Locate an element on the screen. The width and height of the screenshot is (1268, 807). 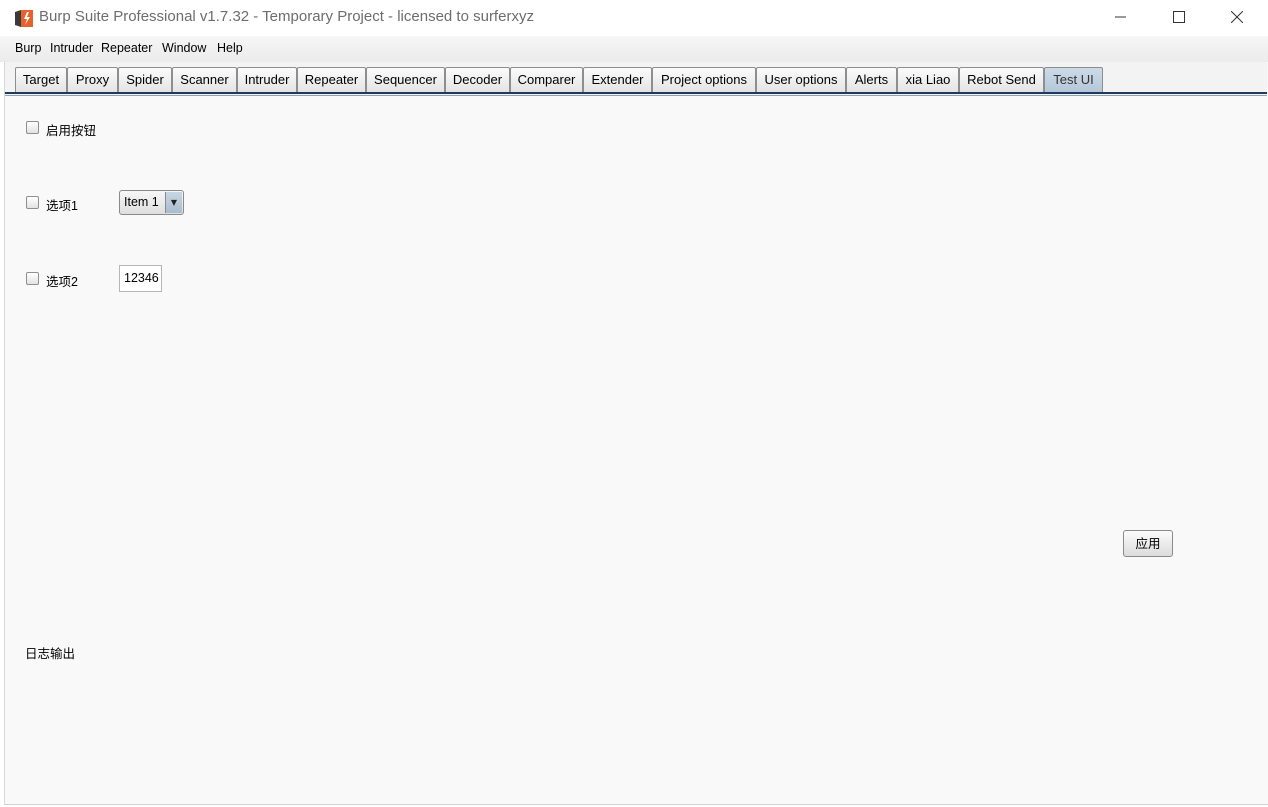
menu-burp: Burp is located at coordinates (28, 48).